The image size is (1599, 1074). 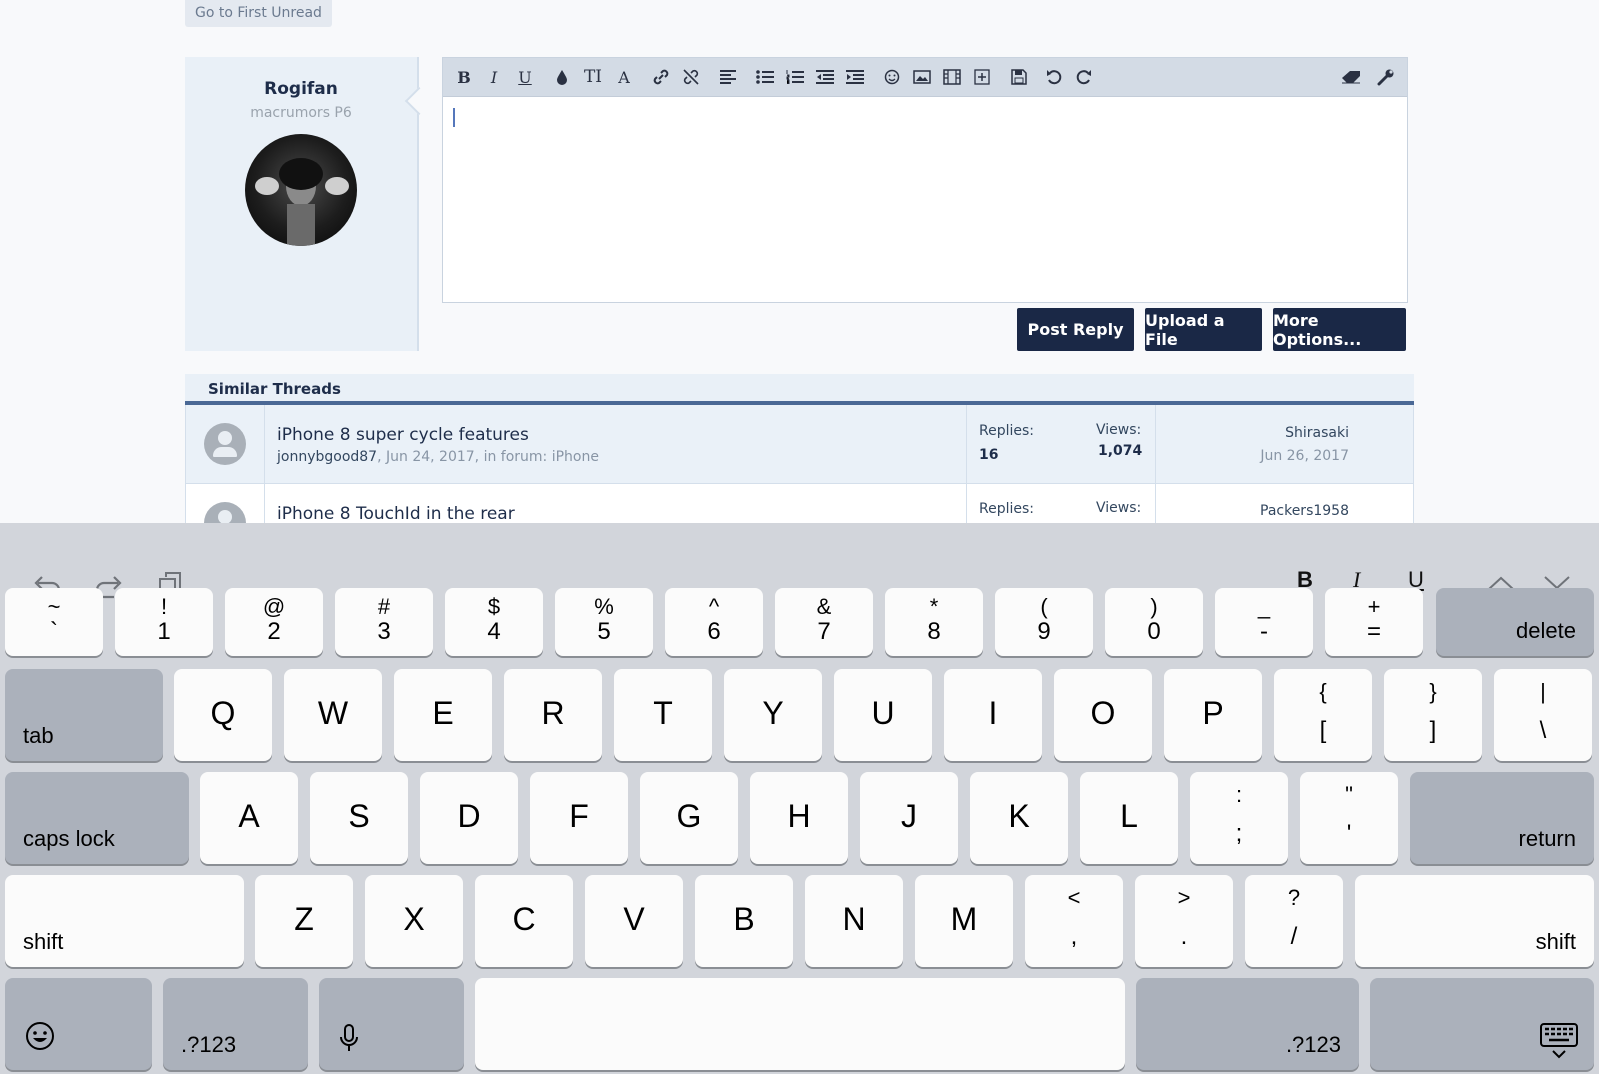 I want to click on letter-key: A, so click(x=249, y=818).